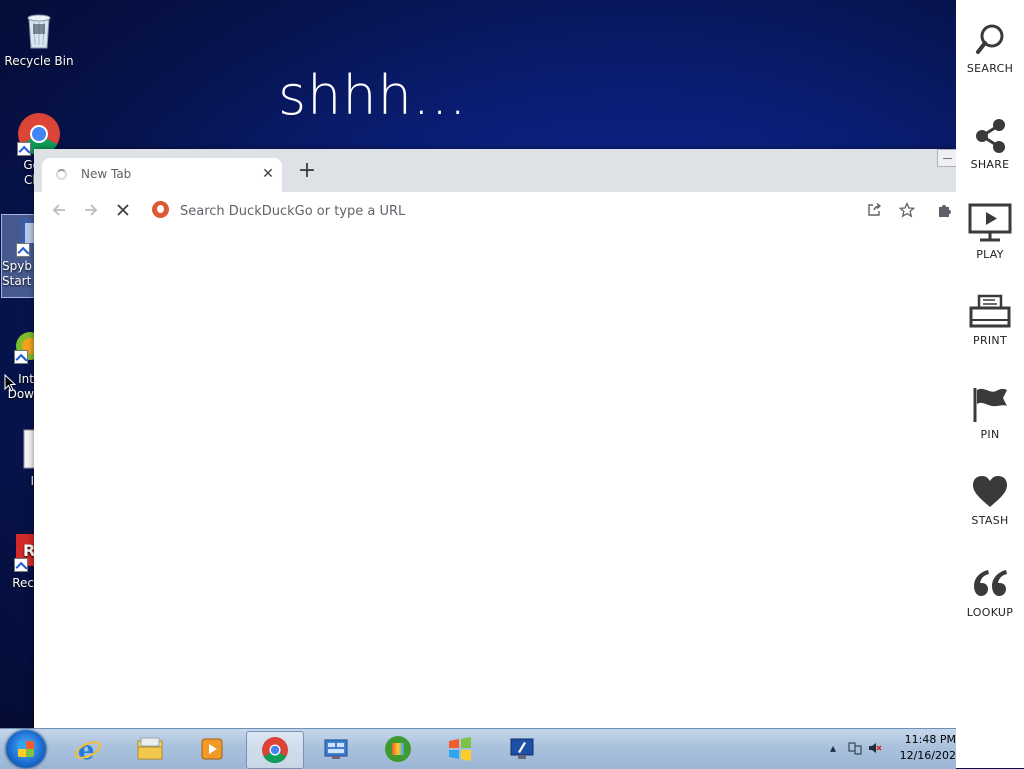 This screenshot has height=769, width=1024. I want to click on forward-arrow-icon, so click(91, 210).